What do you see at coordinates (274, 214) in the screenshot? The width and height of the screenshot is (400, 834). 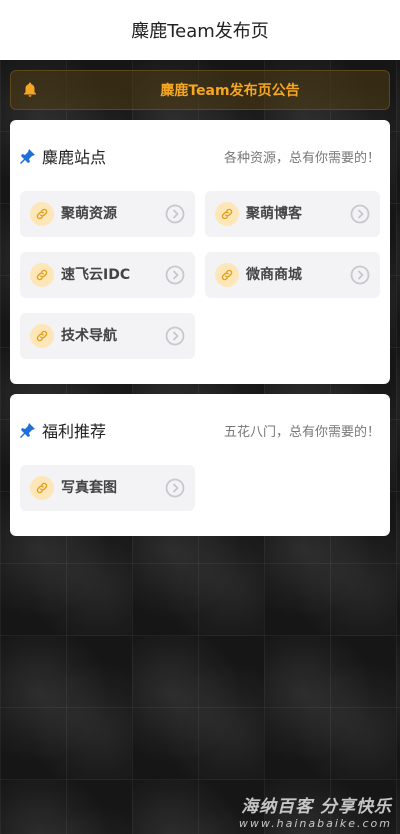 I see `site-link-label: 聚萌博客` at bounding box center [274, 214].